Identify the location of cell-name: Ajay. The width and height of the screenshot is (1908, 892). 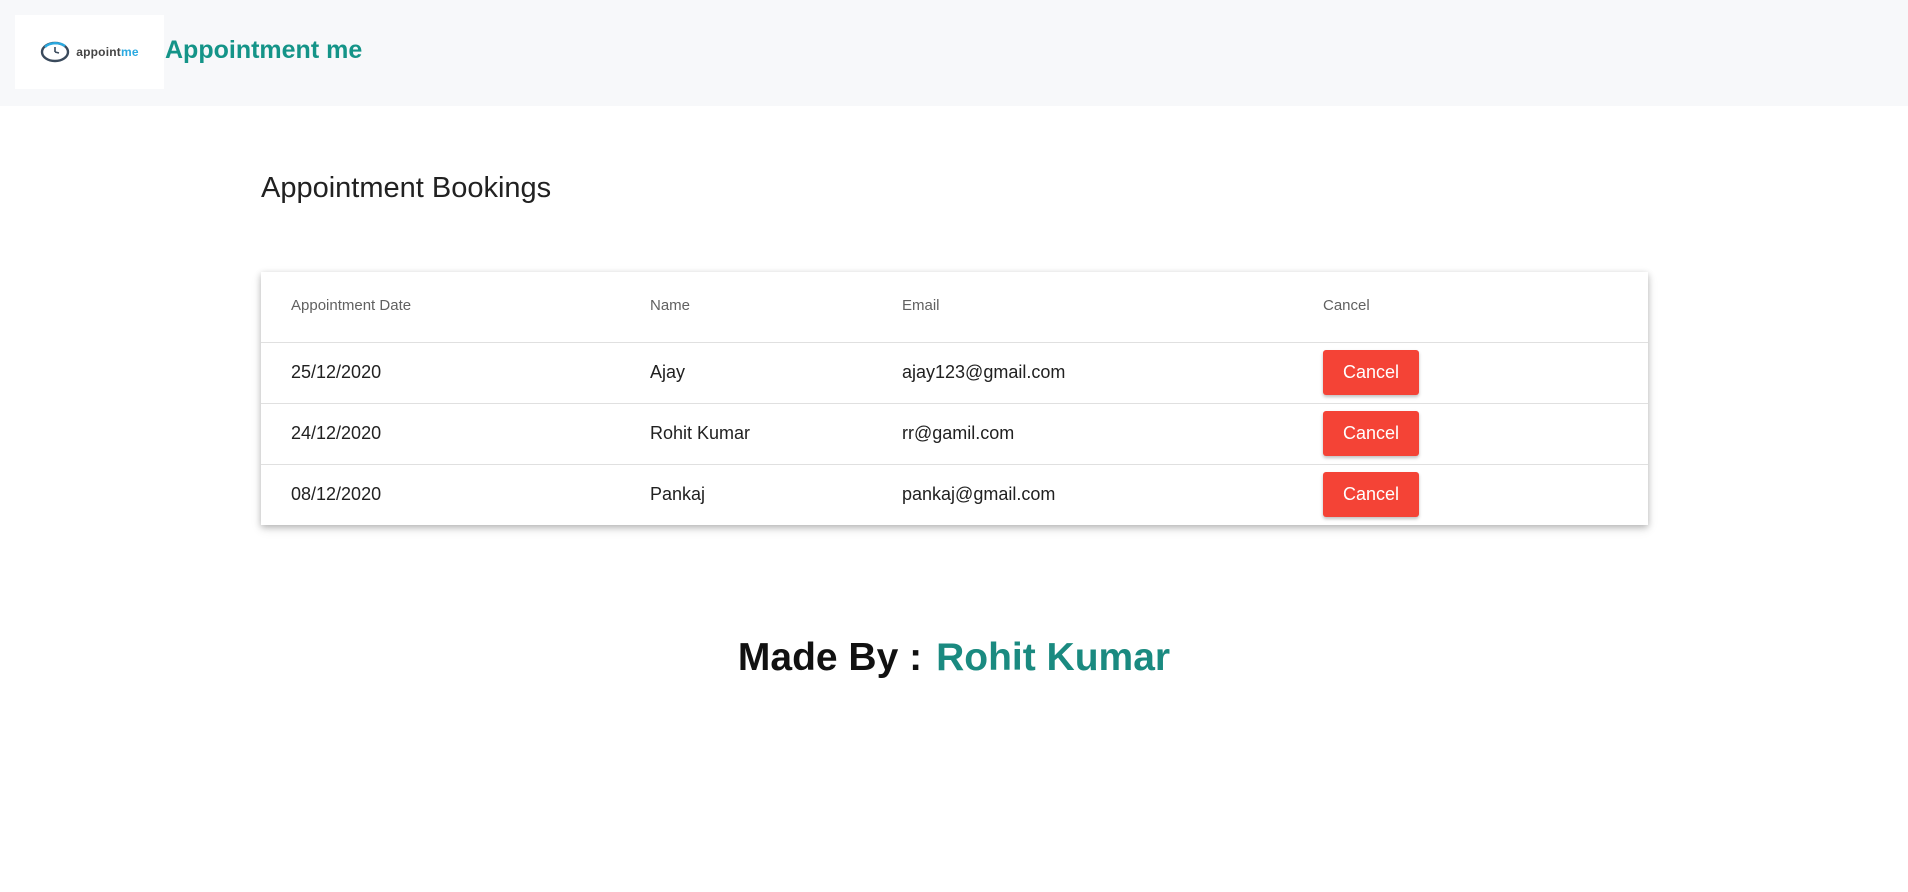
(668, 372).